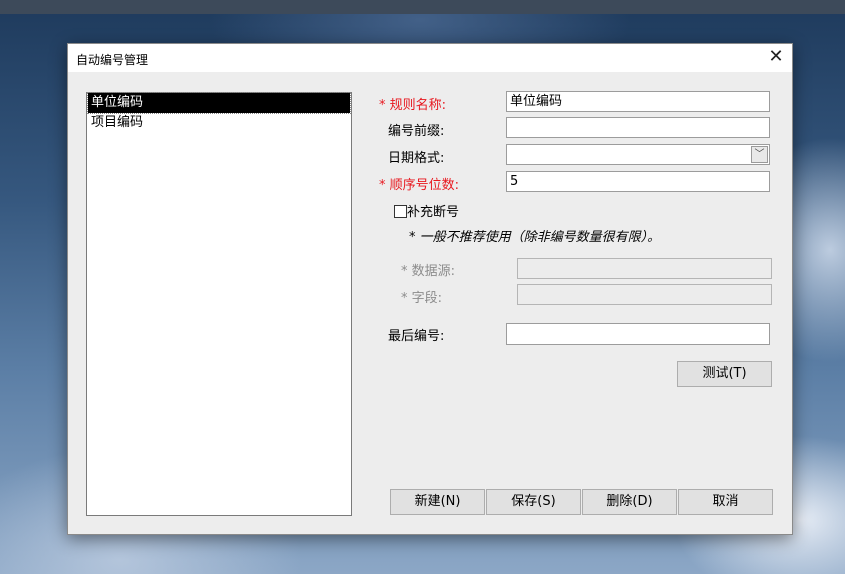 The height and width of the screenshot is (574, 845). What do you see at coordinates (219, 123) in the screenshot?
I see `list-item-project-code: 项目编码` at bounding box center [219, 123].